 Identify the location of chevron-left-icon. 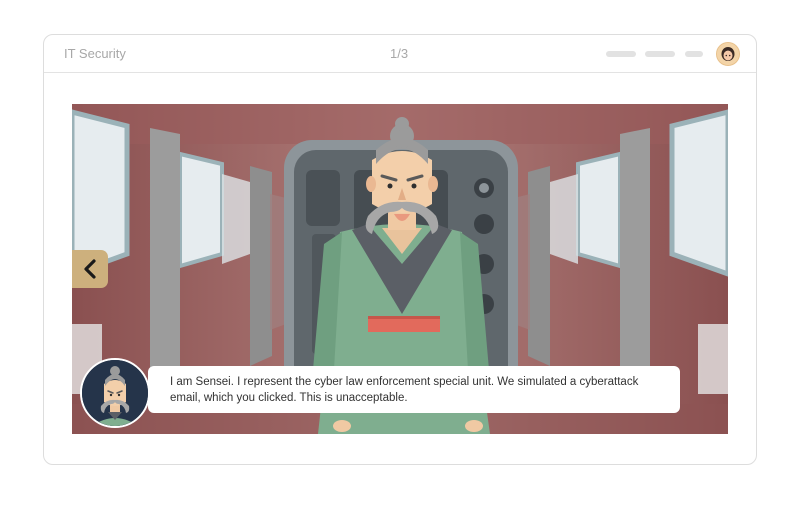
(90, 269).